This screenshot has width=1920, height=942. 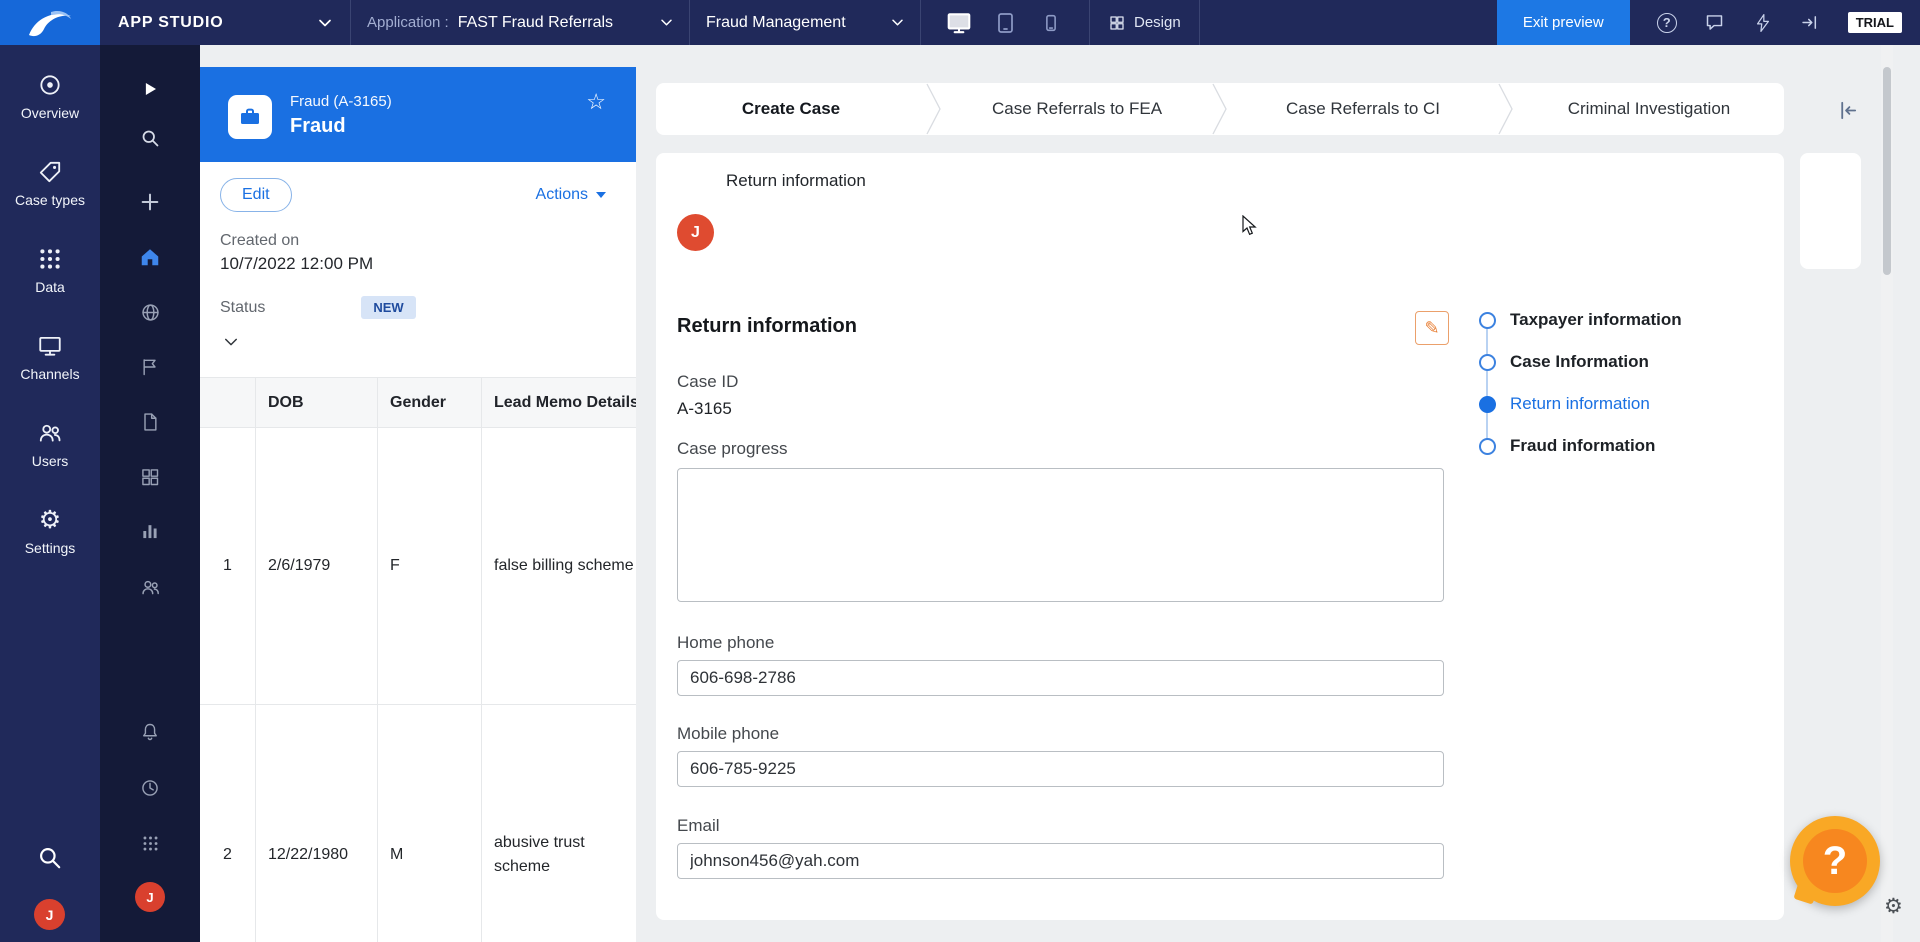 What do you see at coordinates (1563, 22) in the screenshot?
I see `exit-preview-button: Exit preview` at bounding box center [1563, 22].